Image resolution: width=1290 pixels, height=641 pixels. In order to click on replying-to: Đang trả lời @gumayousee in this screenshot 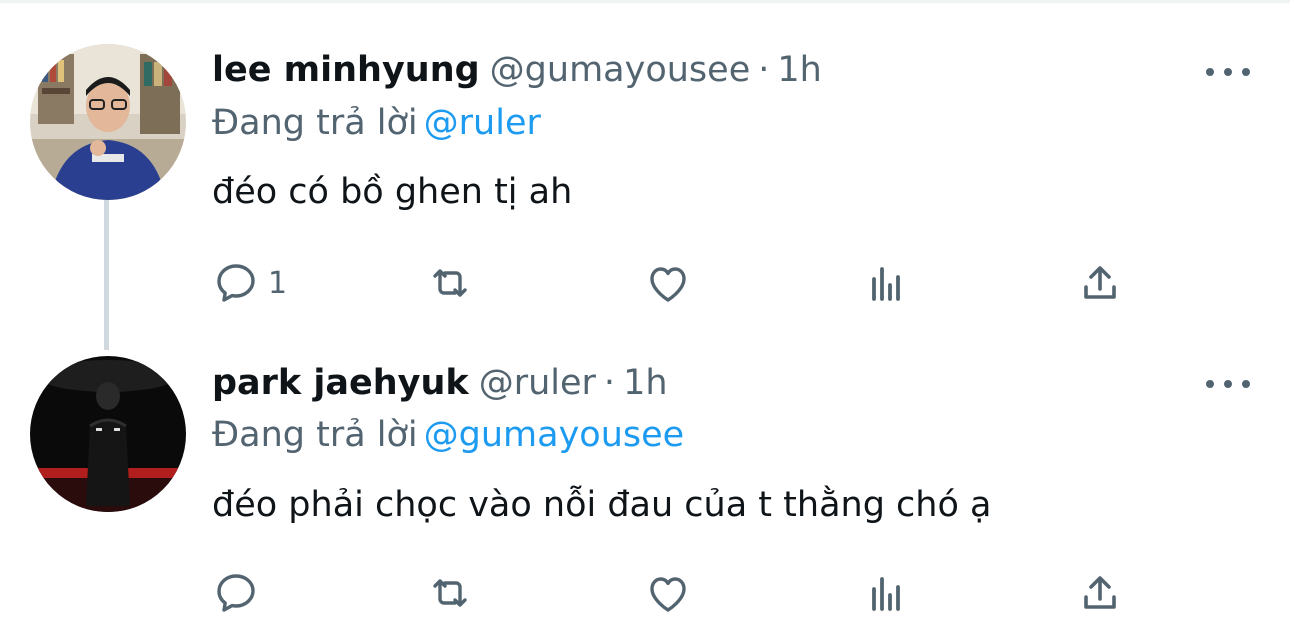, I will do `click(448, 435)`.